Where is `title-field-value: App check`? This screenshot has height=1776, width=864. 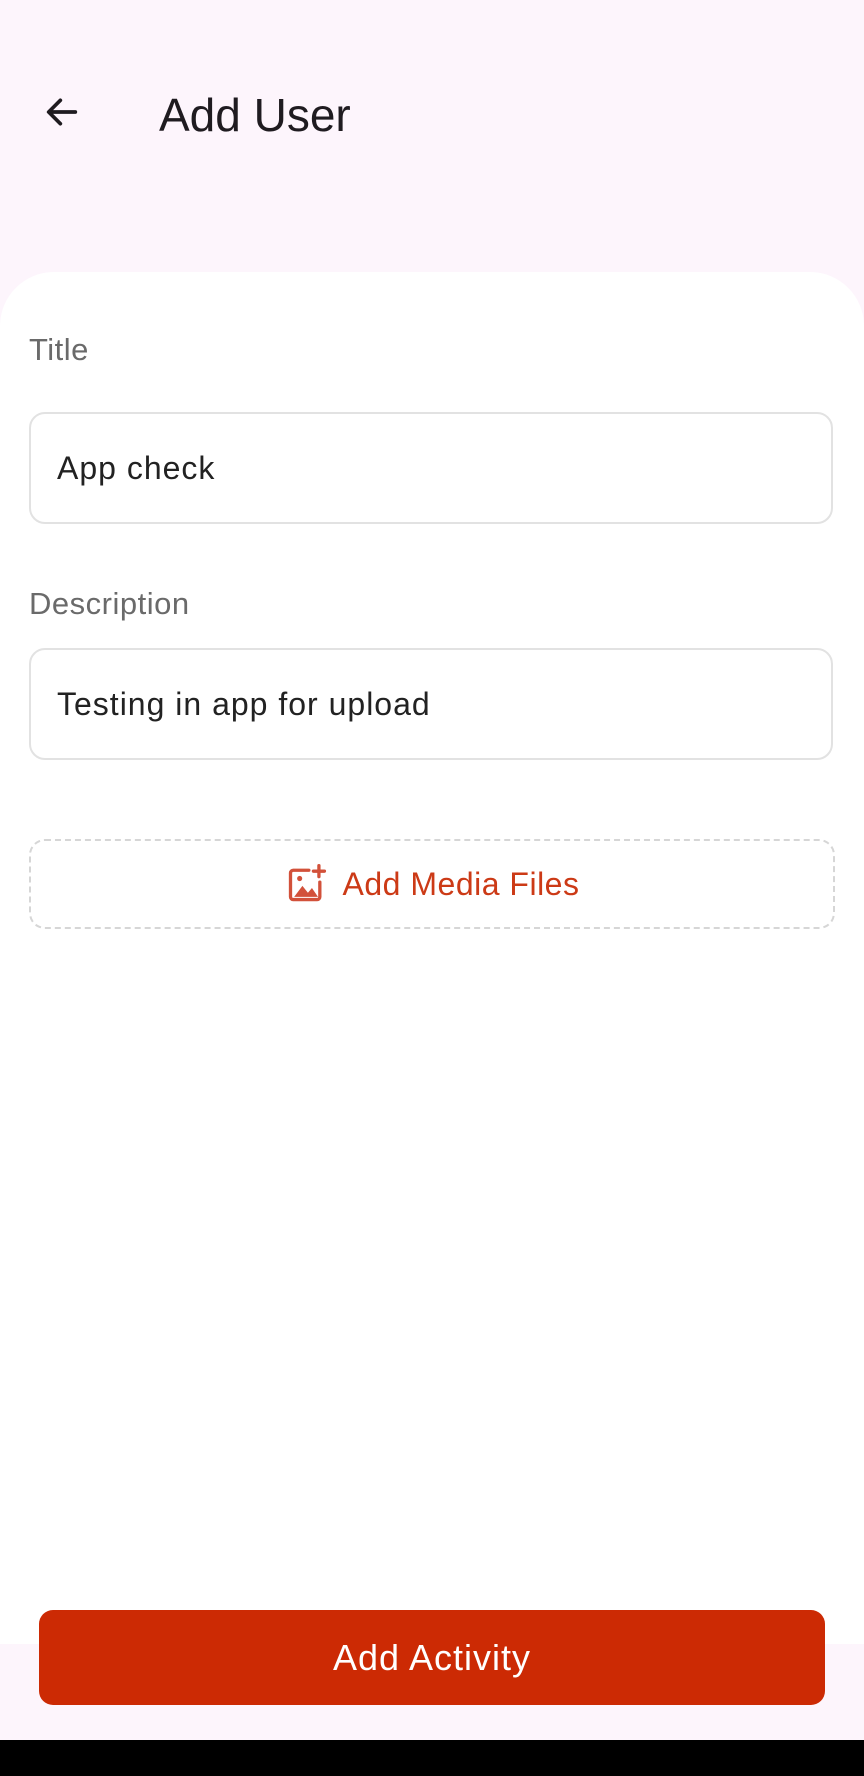 title-field-value: App check is located at coordinates (136, 467).